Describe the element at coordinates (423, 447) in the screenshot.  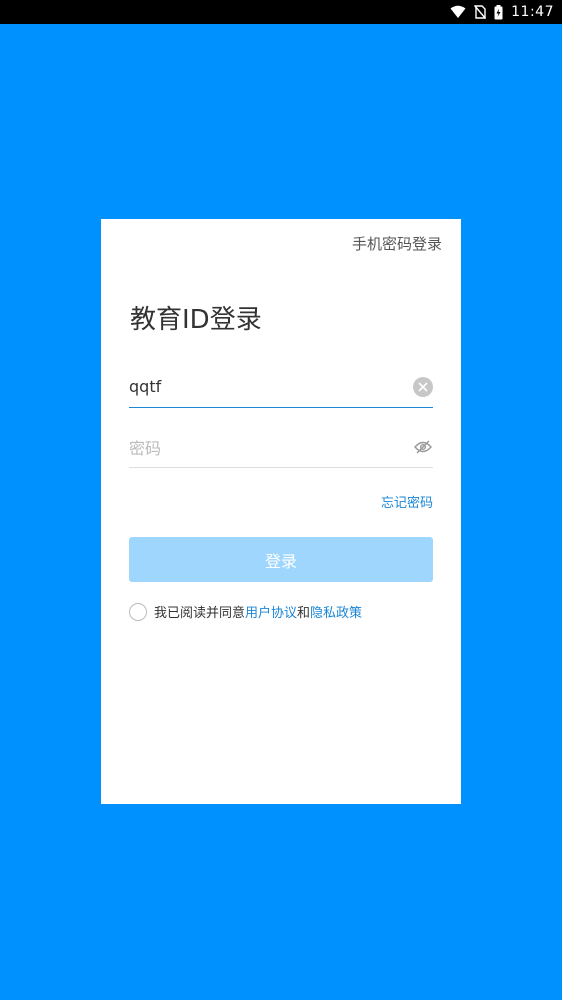
I see `eye-off-icon` at that location.